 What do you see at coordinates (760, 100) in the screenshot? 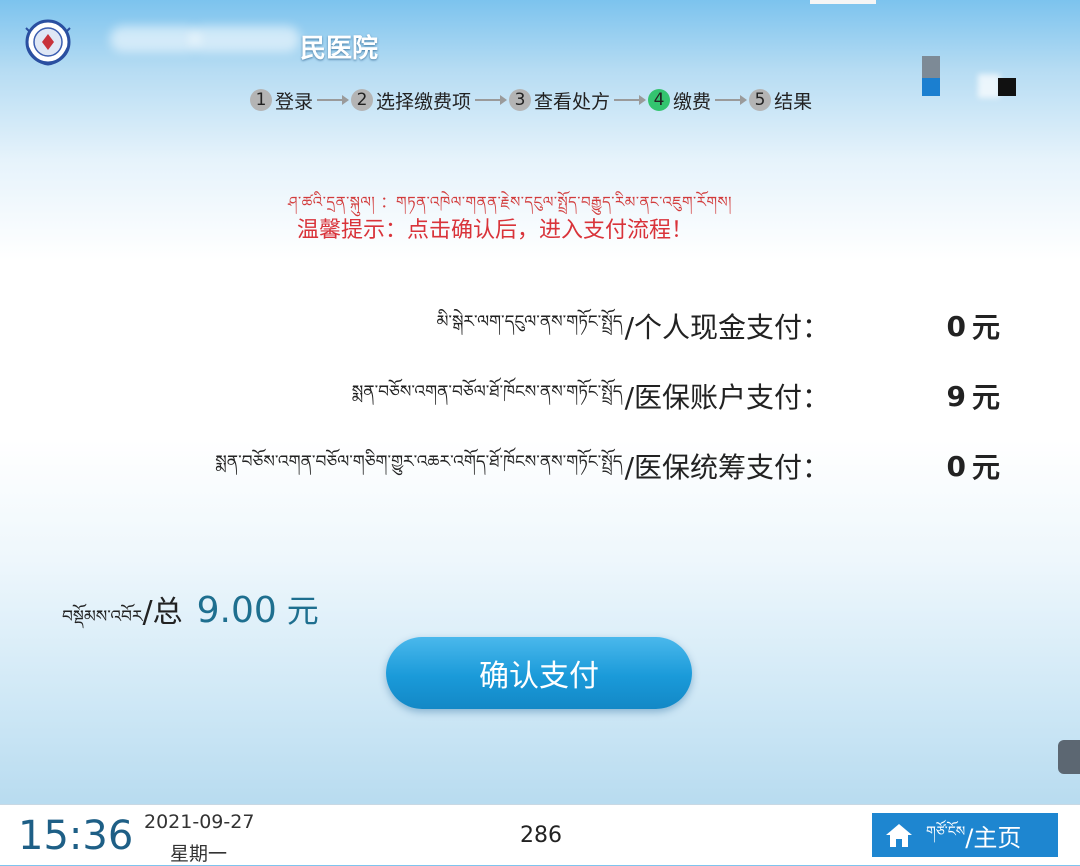
I see `step-number: 5` at bounding box center [760, 100].